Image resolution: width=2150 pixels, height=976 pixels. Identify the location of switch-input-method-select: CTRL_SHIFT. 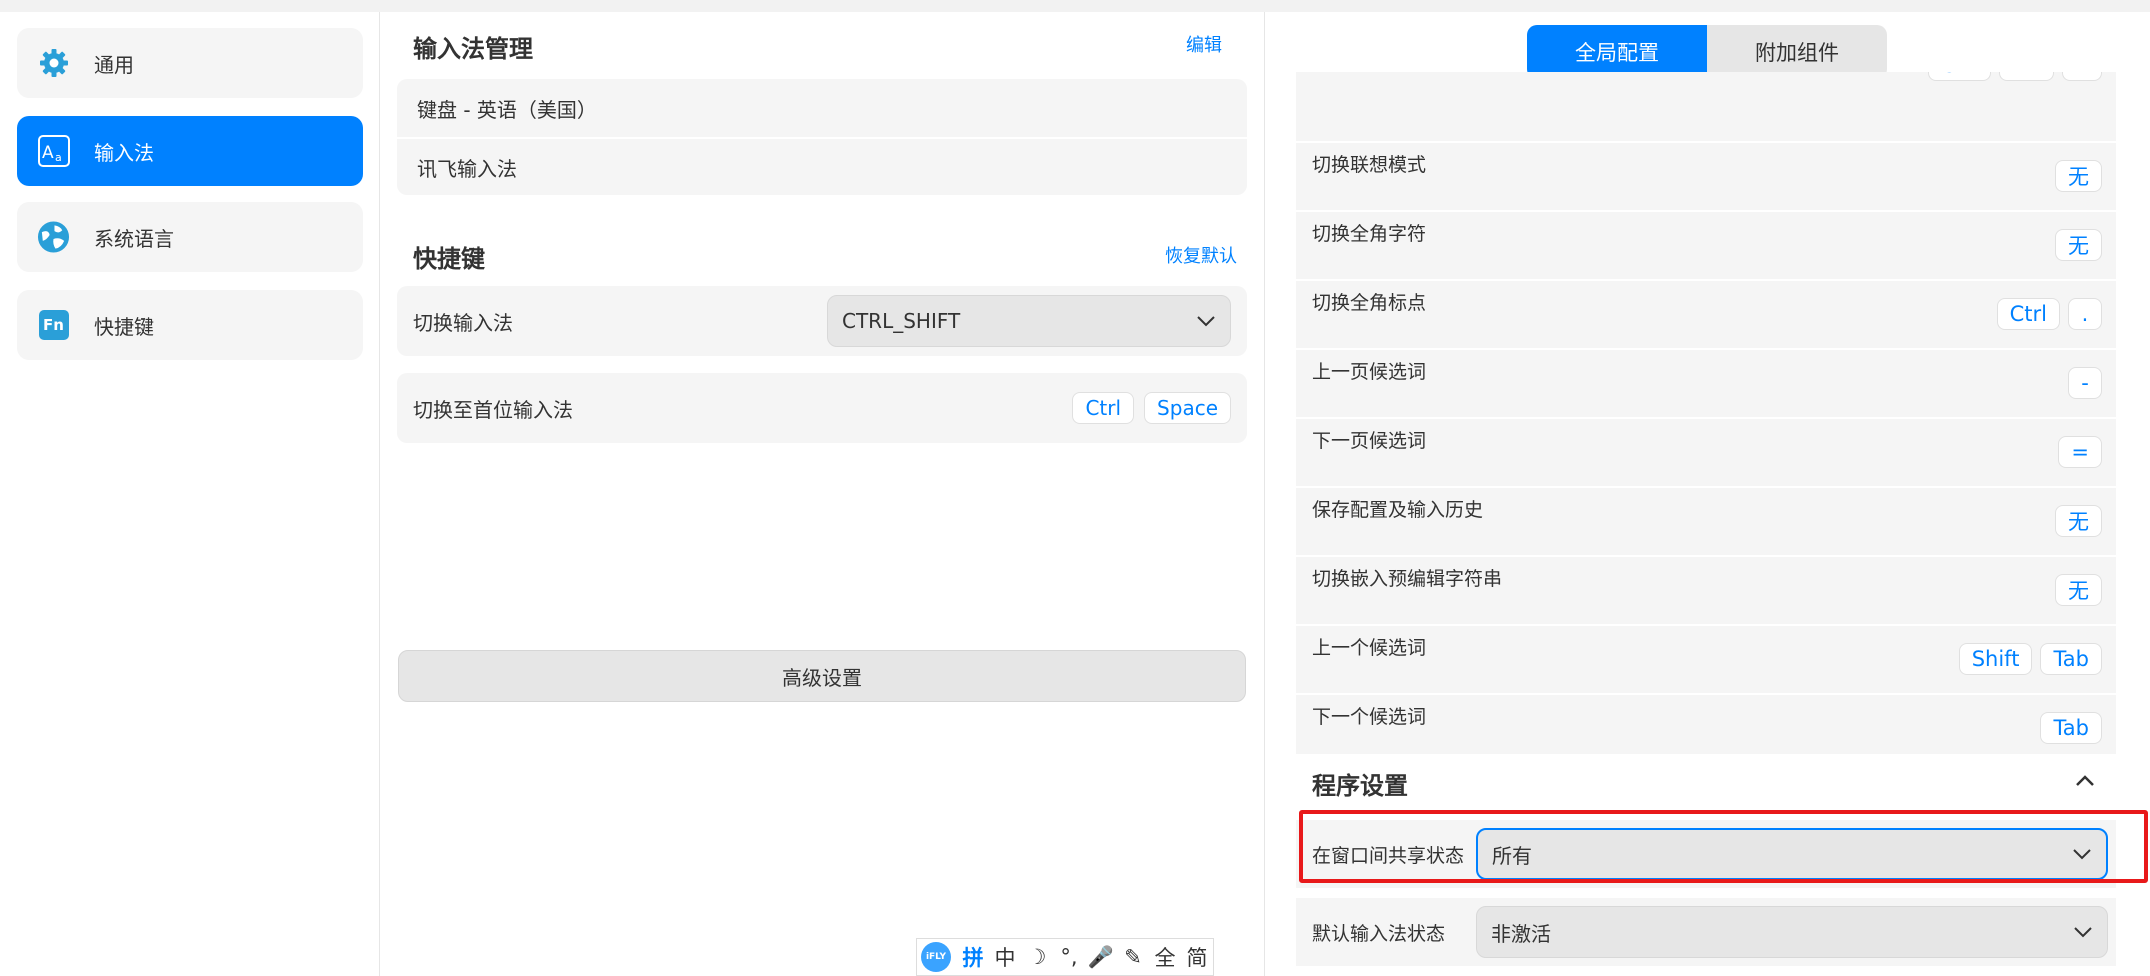
(1029, 321).